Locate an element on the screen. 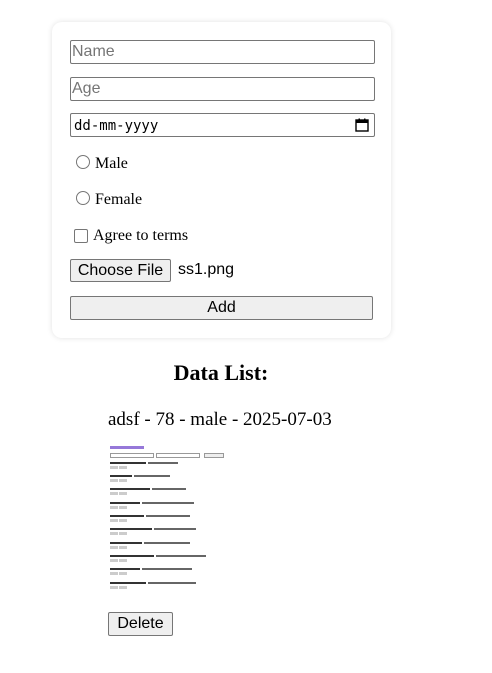 This screenshot has width=492, height=673. radio-male is located at coordinates (83, 162).